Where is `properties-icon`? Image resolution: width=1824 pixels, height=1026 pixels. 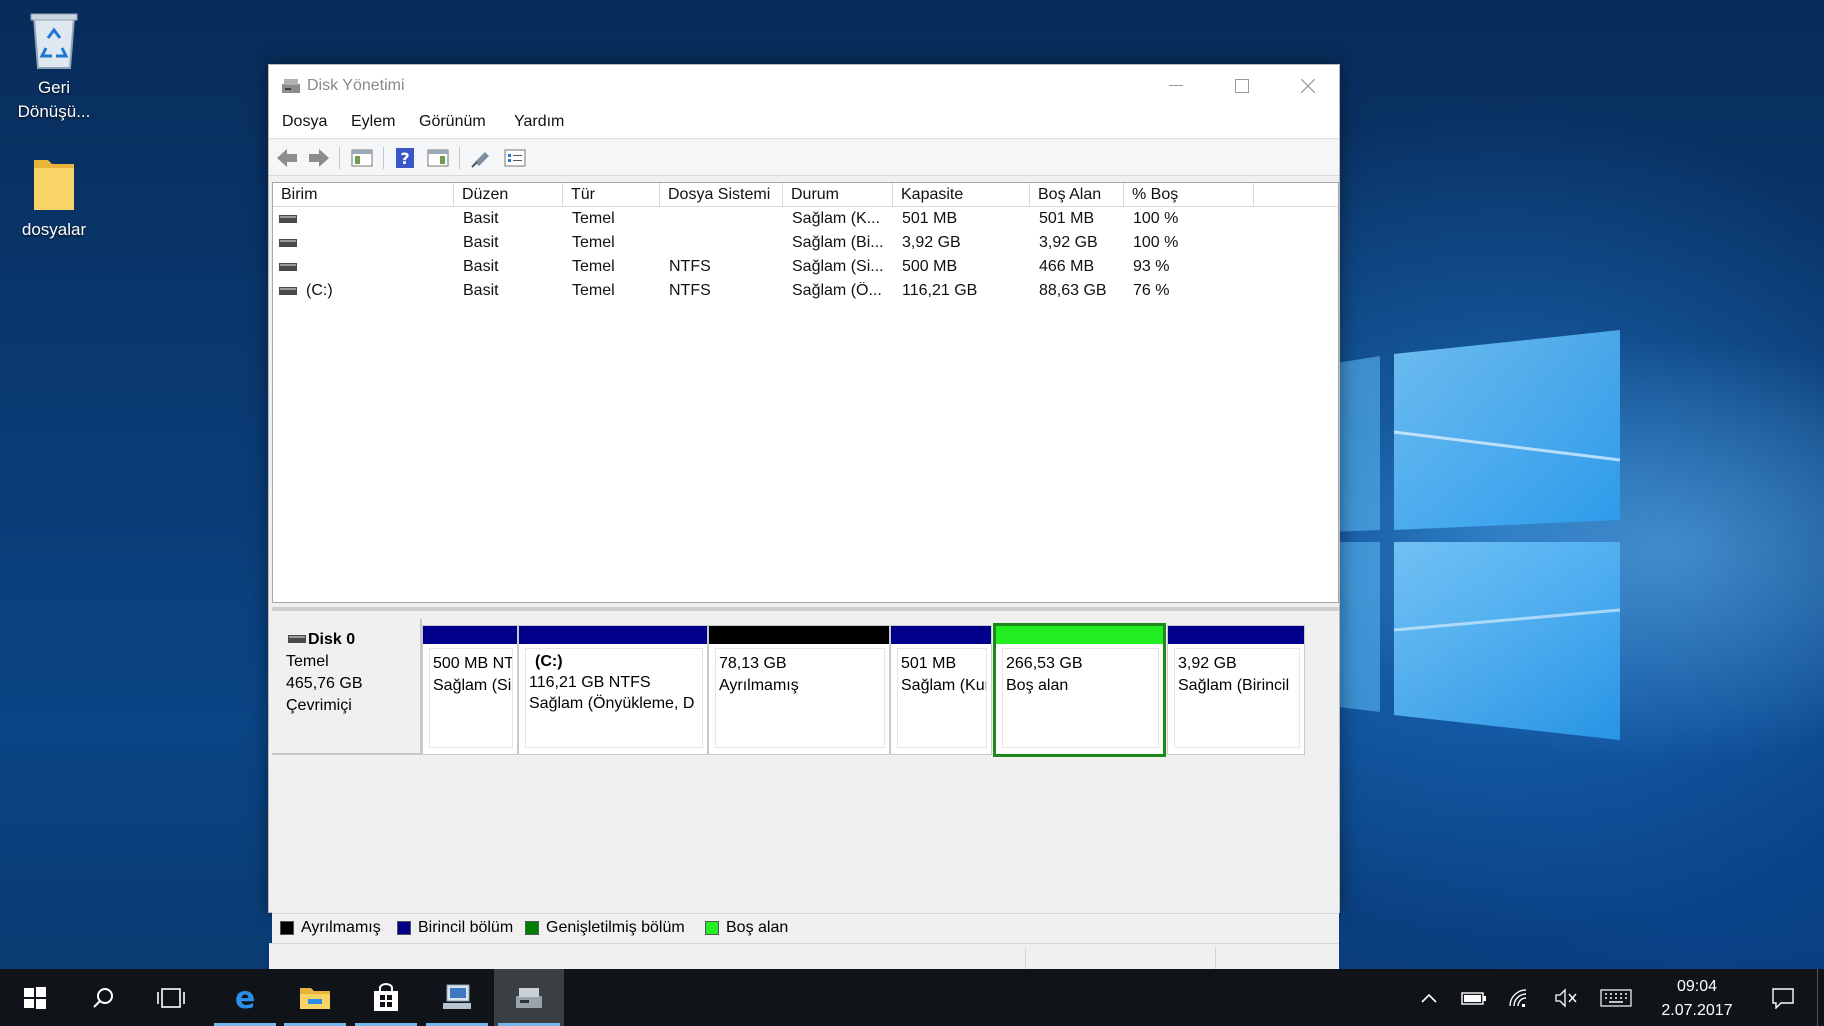
properties-icon is located at coordinates (515, 158).